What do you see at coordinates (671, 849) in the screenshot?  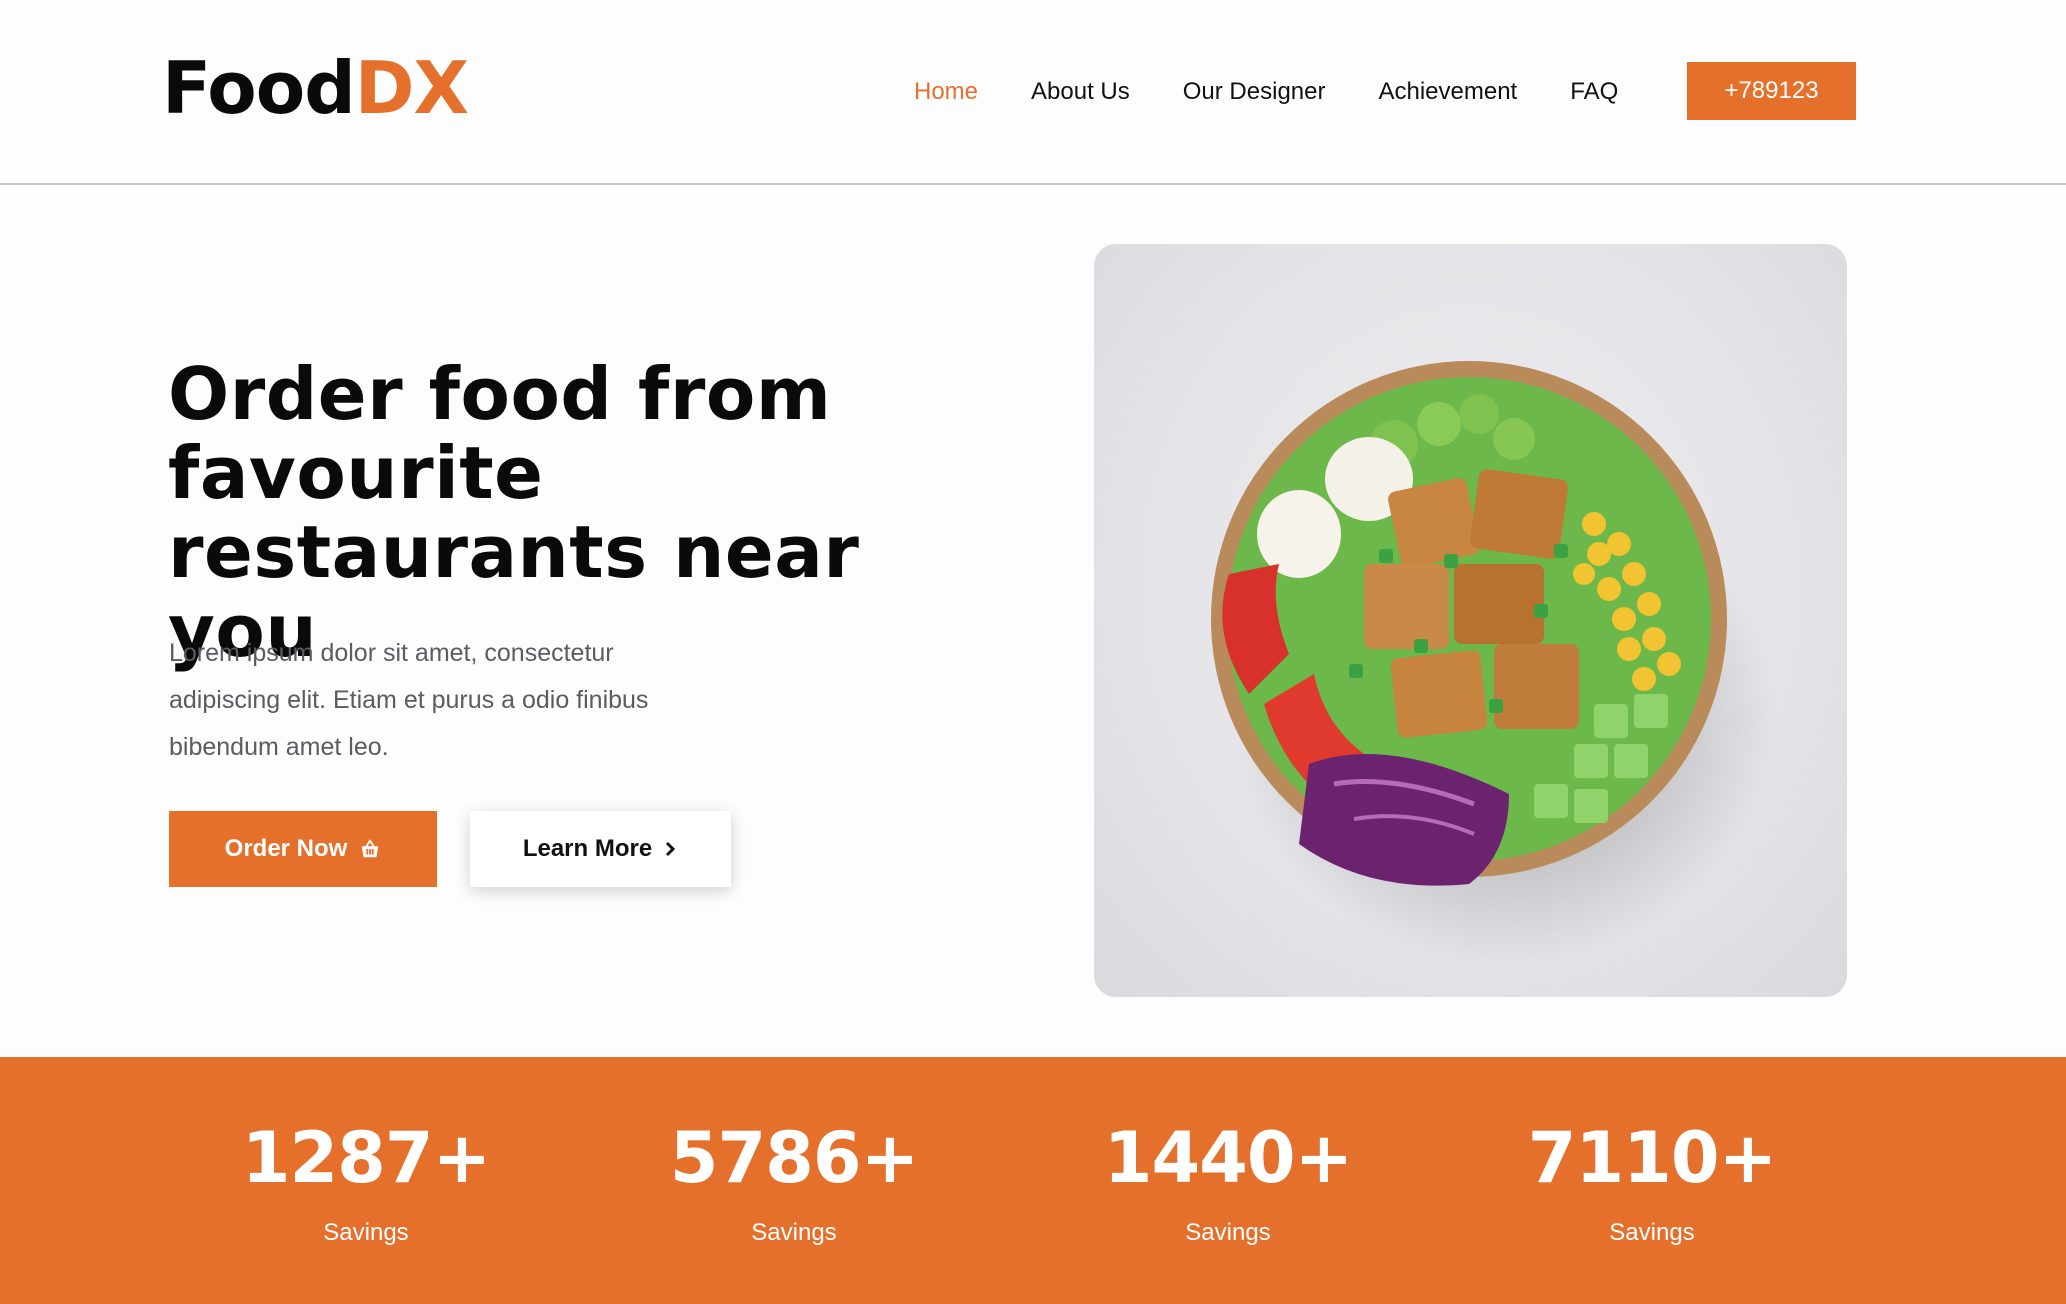 I see `chevron-right-icon` at bounding box center [671, 849].